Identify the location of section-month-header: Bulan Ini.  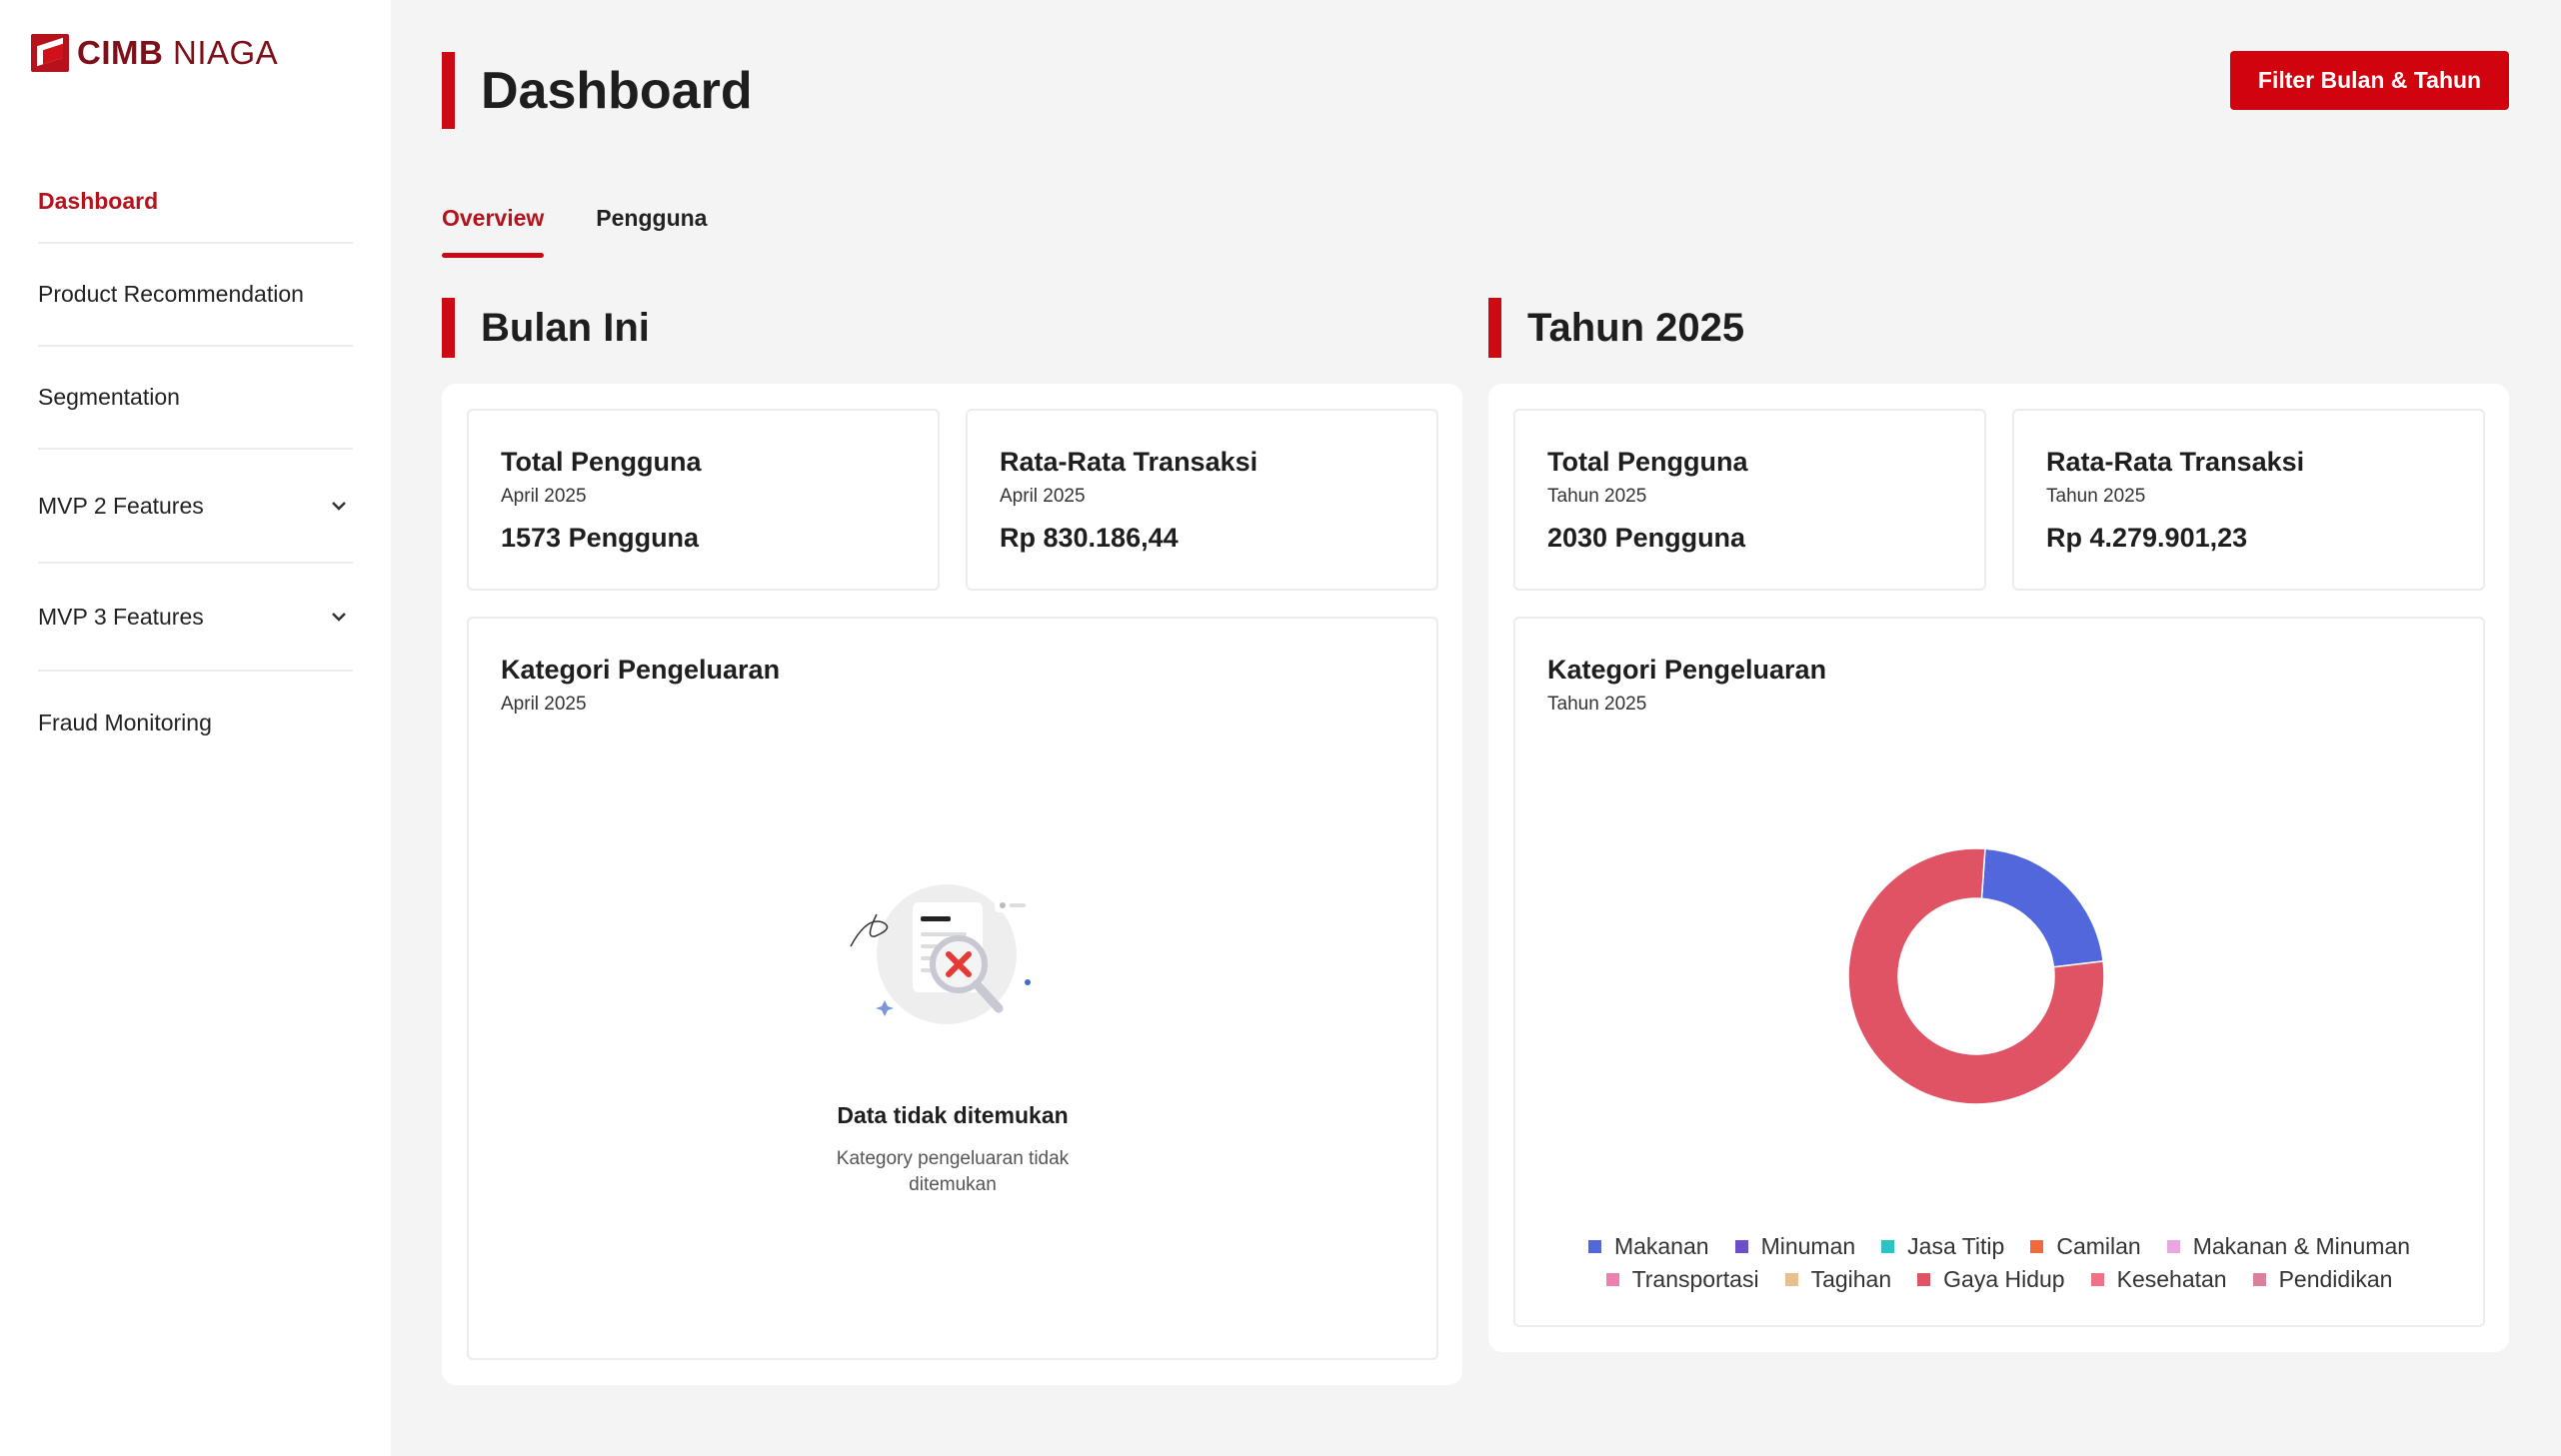
(546, 328).